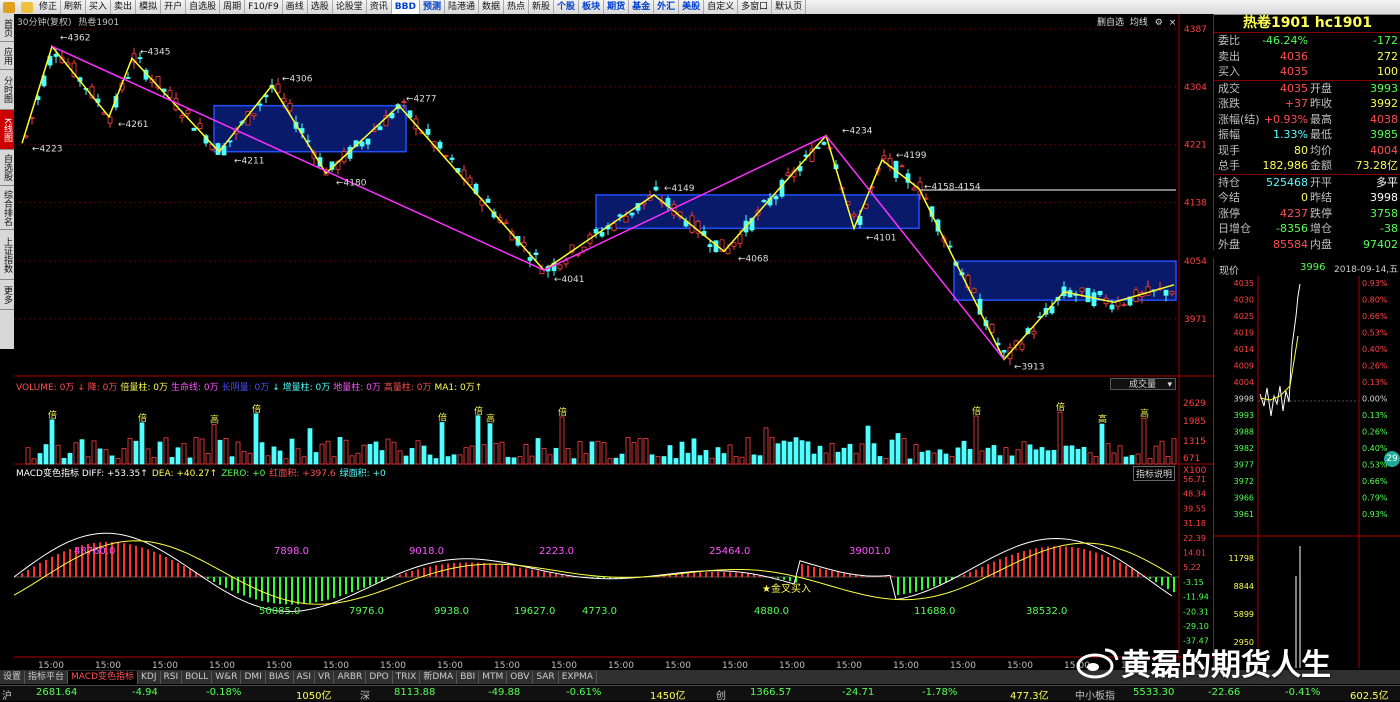  What do you see at coordinates (1307, 23) in the screenshot?
I see `quote-title: 热卷1901 hc1901` at bounding box center [1307, 23].